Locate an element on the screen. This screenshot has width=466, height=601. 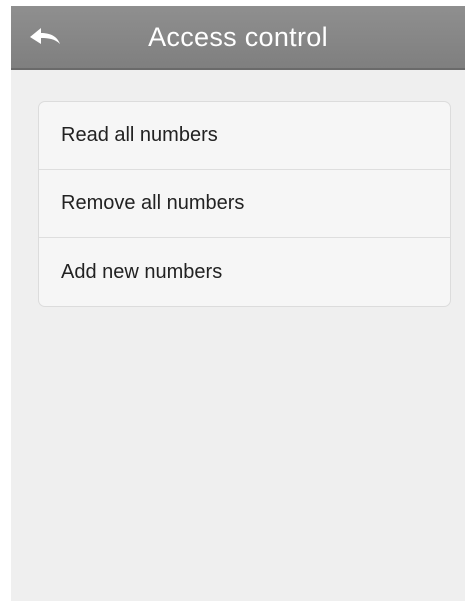
menu-item-label: Read all numbers is located at coordinates (139, 135).